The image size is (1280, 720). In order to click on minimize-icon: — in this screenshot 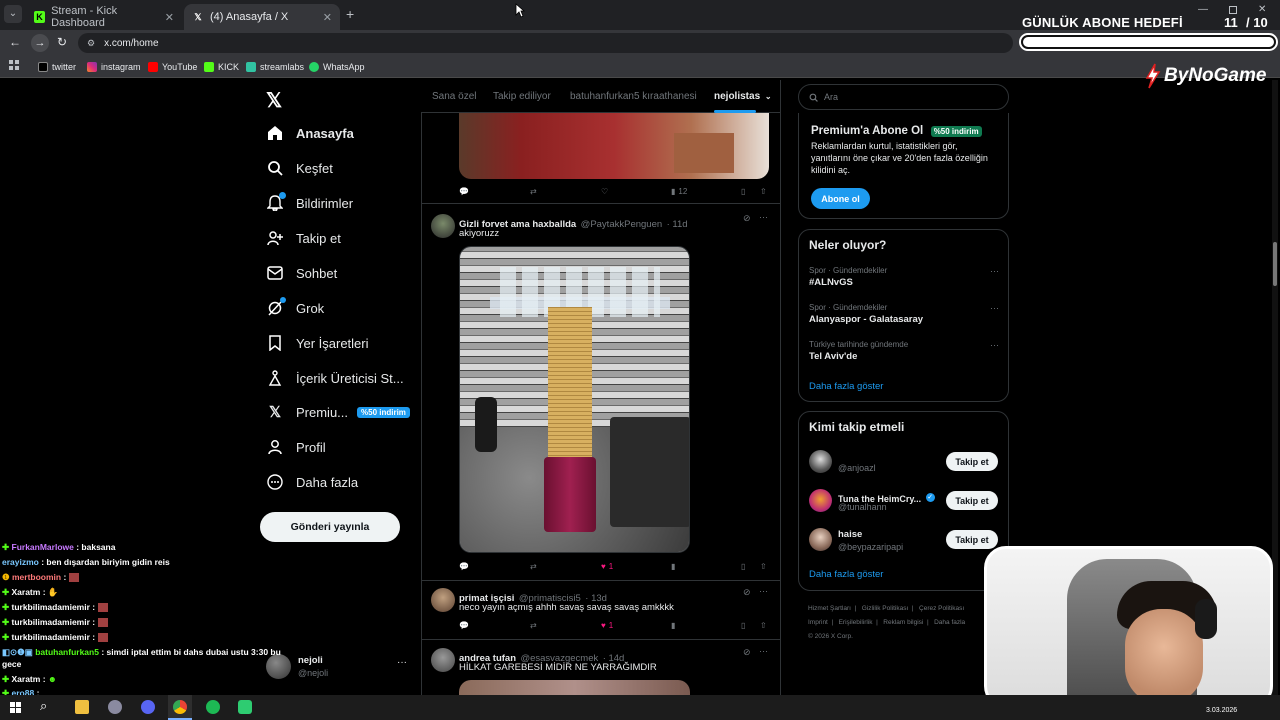, I will do `click(1203, 9)`.